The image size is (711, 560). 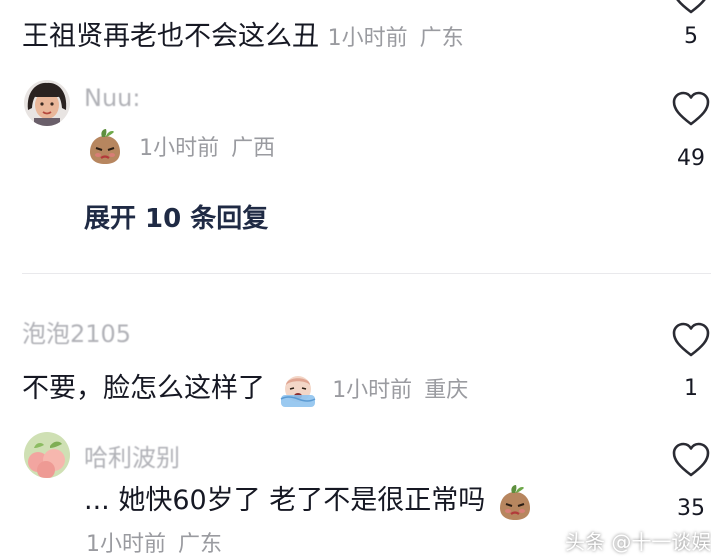 What do you see at coordinates (691, 508) in the screenshot?
I see `like-count: 35` at bounding box center [691, 508].